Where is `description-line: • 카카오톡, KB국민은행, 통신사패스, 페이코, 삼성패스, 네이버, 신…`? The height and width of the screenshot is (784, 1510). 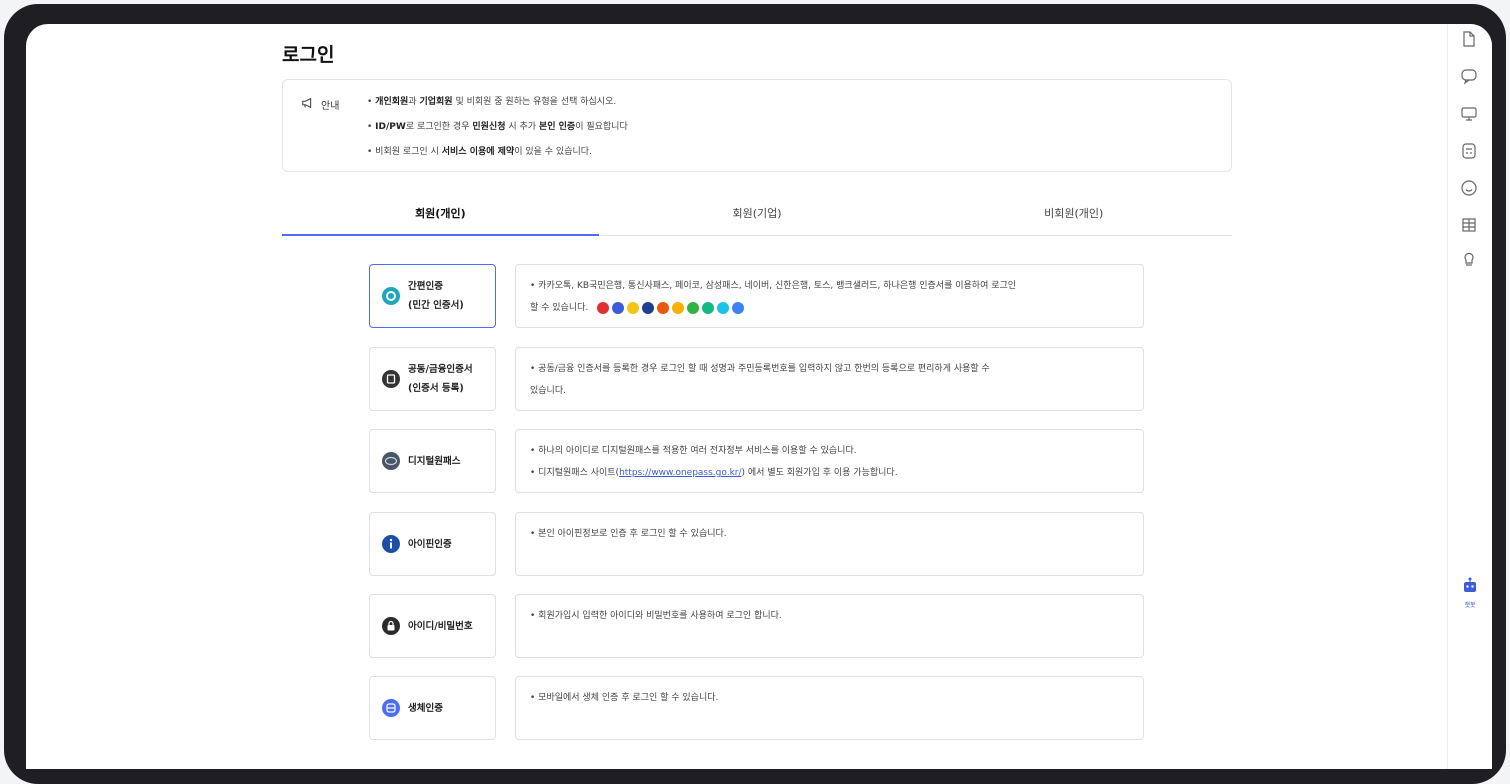
description-line: • 카카오톡, KB국민은행, 통신사패스, 페이코, 삼성패스, 네이버, 신… is located at coordinates (773, 286).